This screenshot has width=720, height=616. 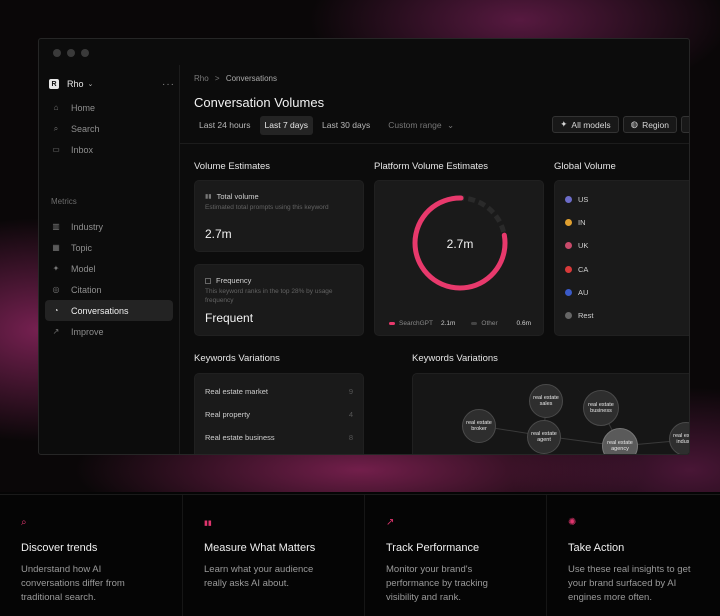 What do you see at coordinates (237, 358) in the screenshot?
I see `keywords-heading: Keywords Variations` at bounding box center [237, 358].